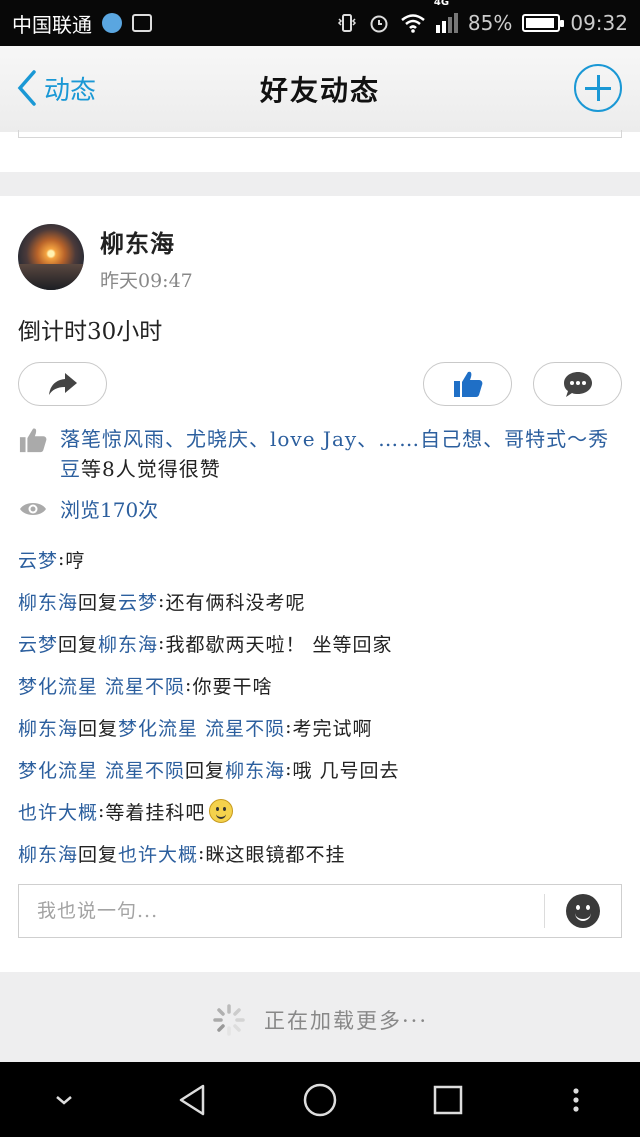 This screenshot has width=640, height=1137. I want to click on comment-text: 哦 几号回去, so click(346, 770).